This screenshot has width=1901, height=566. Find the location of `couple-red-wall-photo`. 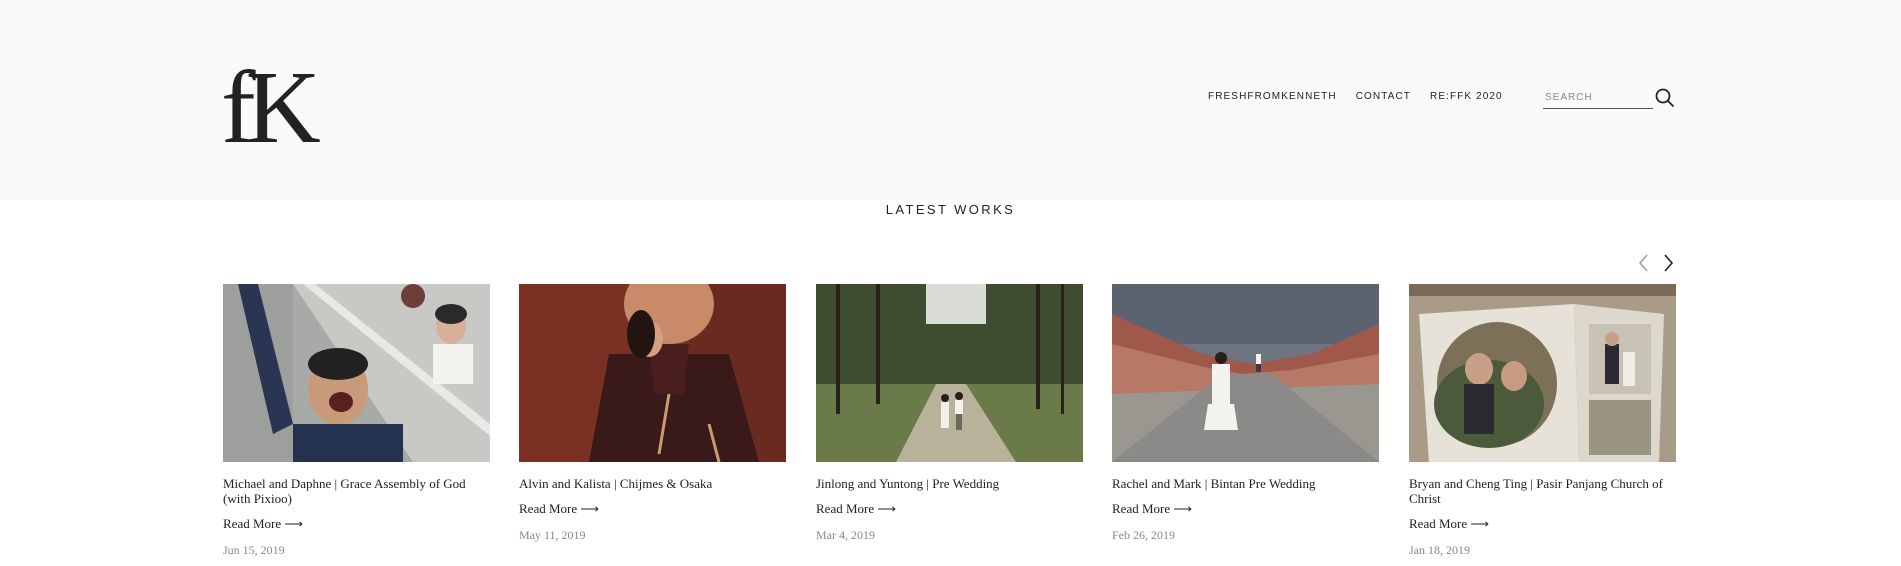

couple-red-wall-photo is located at coordinates (652, 373).